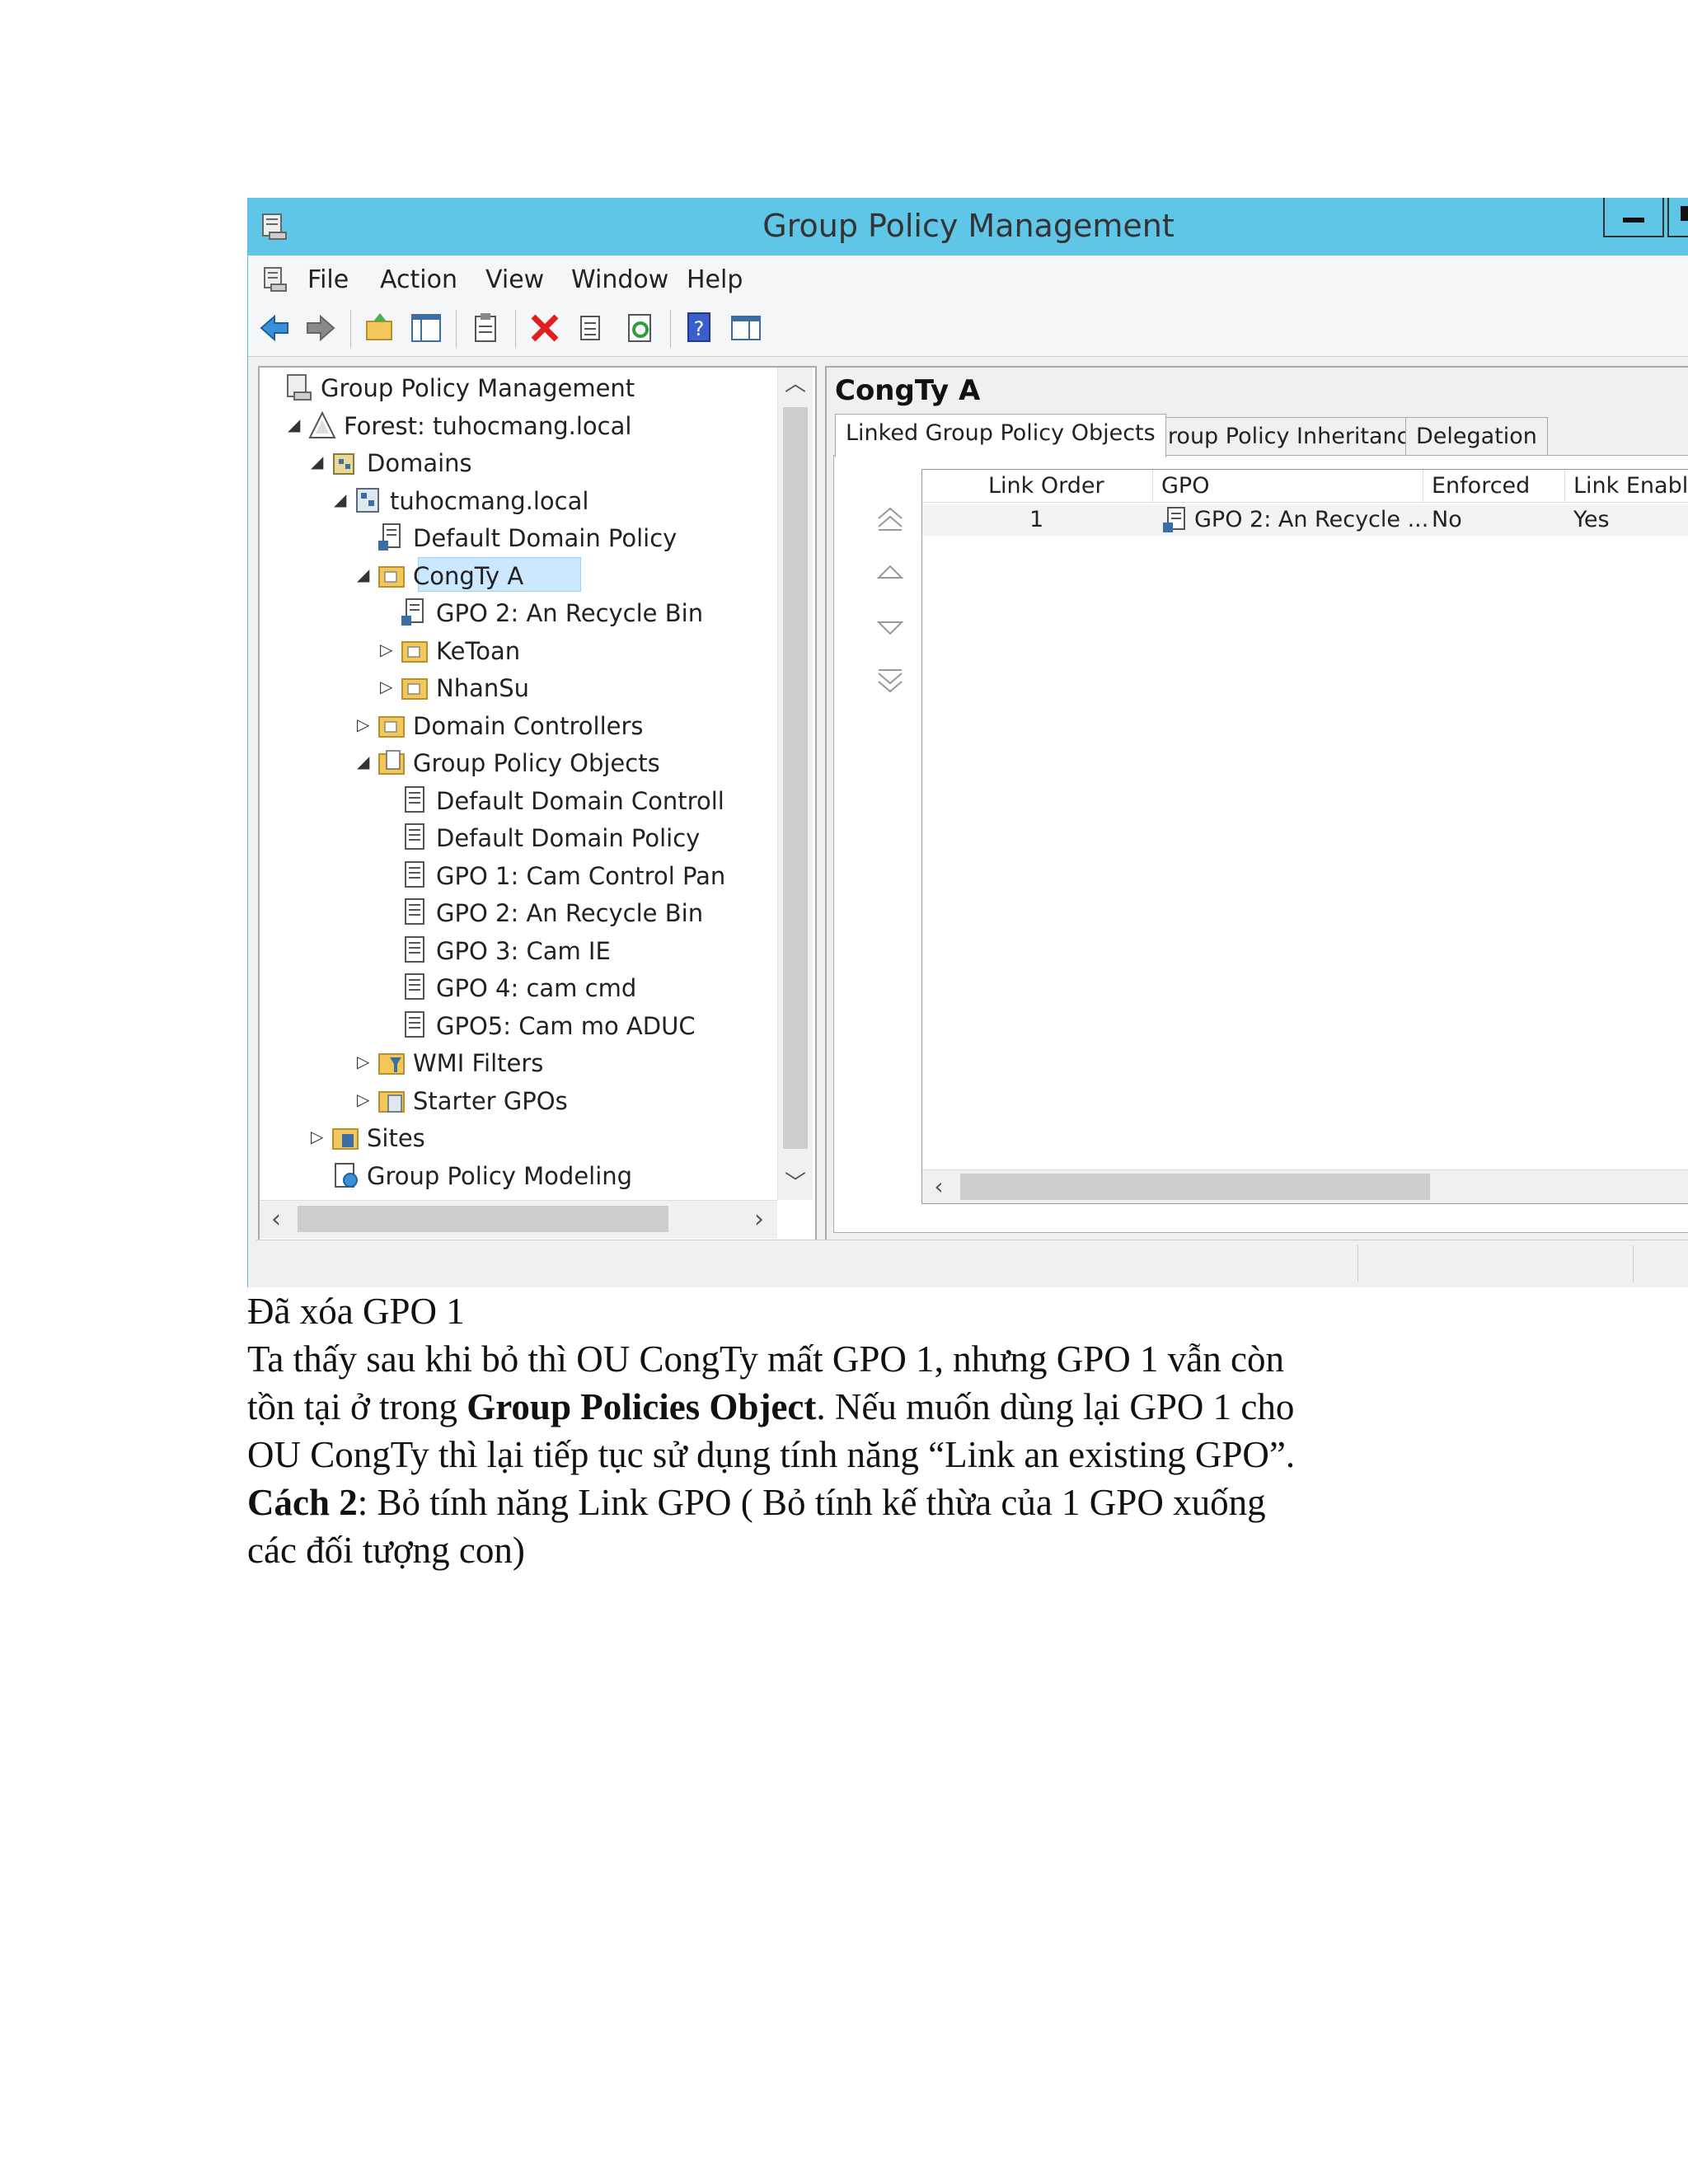 The height and width of the screenshot is (2184, 1688). I want to click on tree-node: GPO5: Cam mo ADUC, so click(519, 1025).